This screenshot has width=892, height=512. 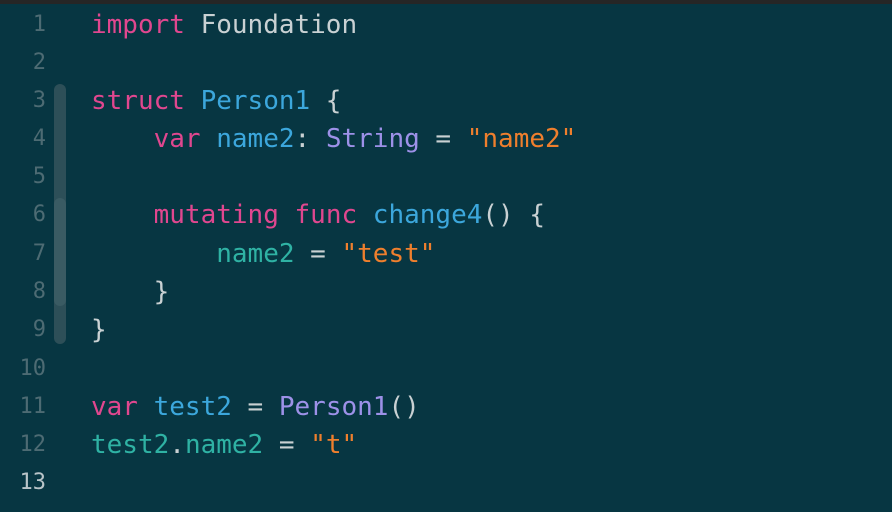 I want to click on code-token-var-decl: name2, so click(x=255, y=139).